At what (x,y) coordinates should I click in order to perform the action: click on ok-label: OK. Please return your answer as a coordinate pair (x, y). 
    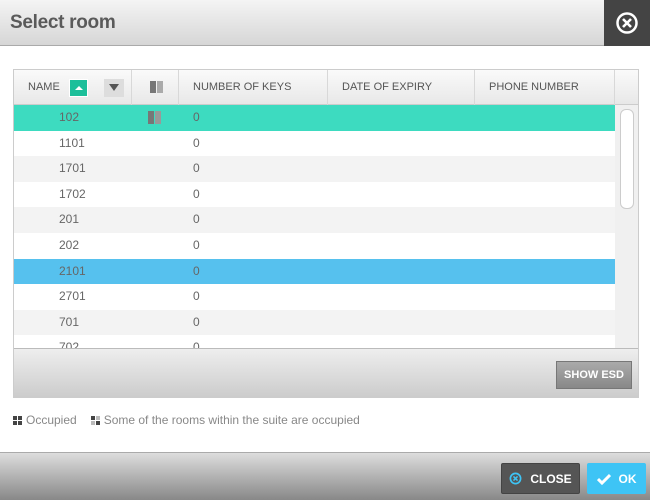
    Looking at the image, I should click on (627, 478).